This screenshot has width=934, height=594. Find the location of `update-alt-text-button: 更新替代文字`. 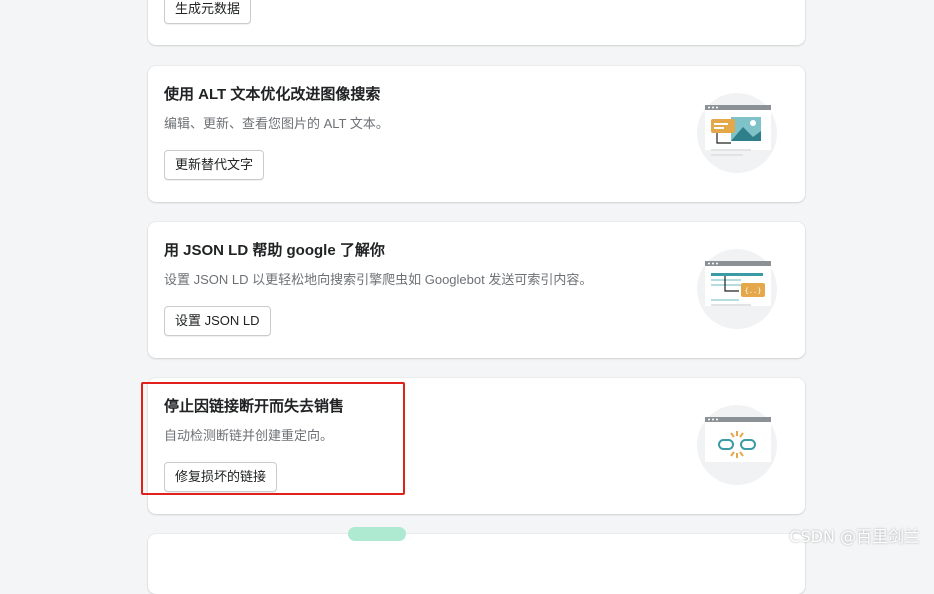

update-alt-text-button: 更新替代文字 is located at coordinates (214, 165).